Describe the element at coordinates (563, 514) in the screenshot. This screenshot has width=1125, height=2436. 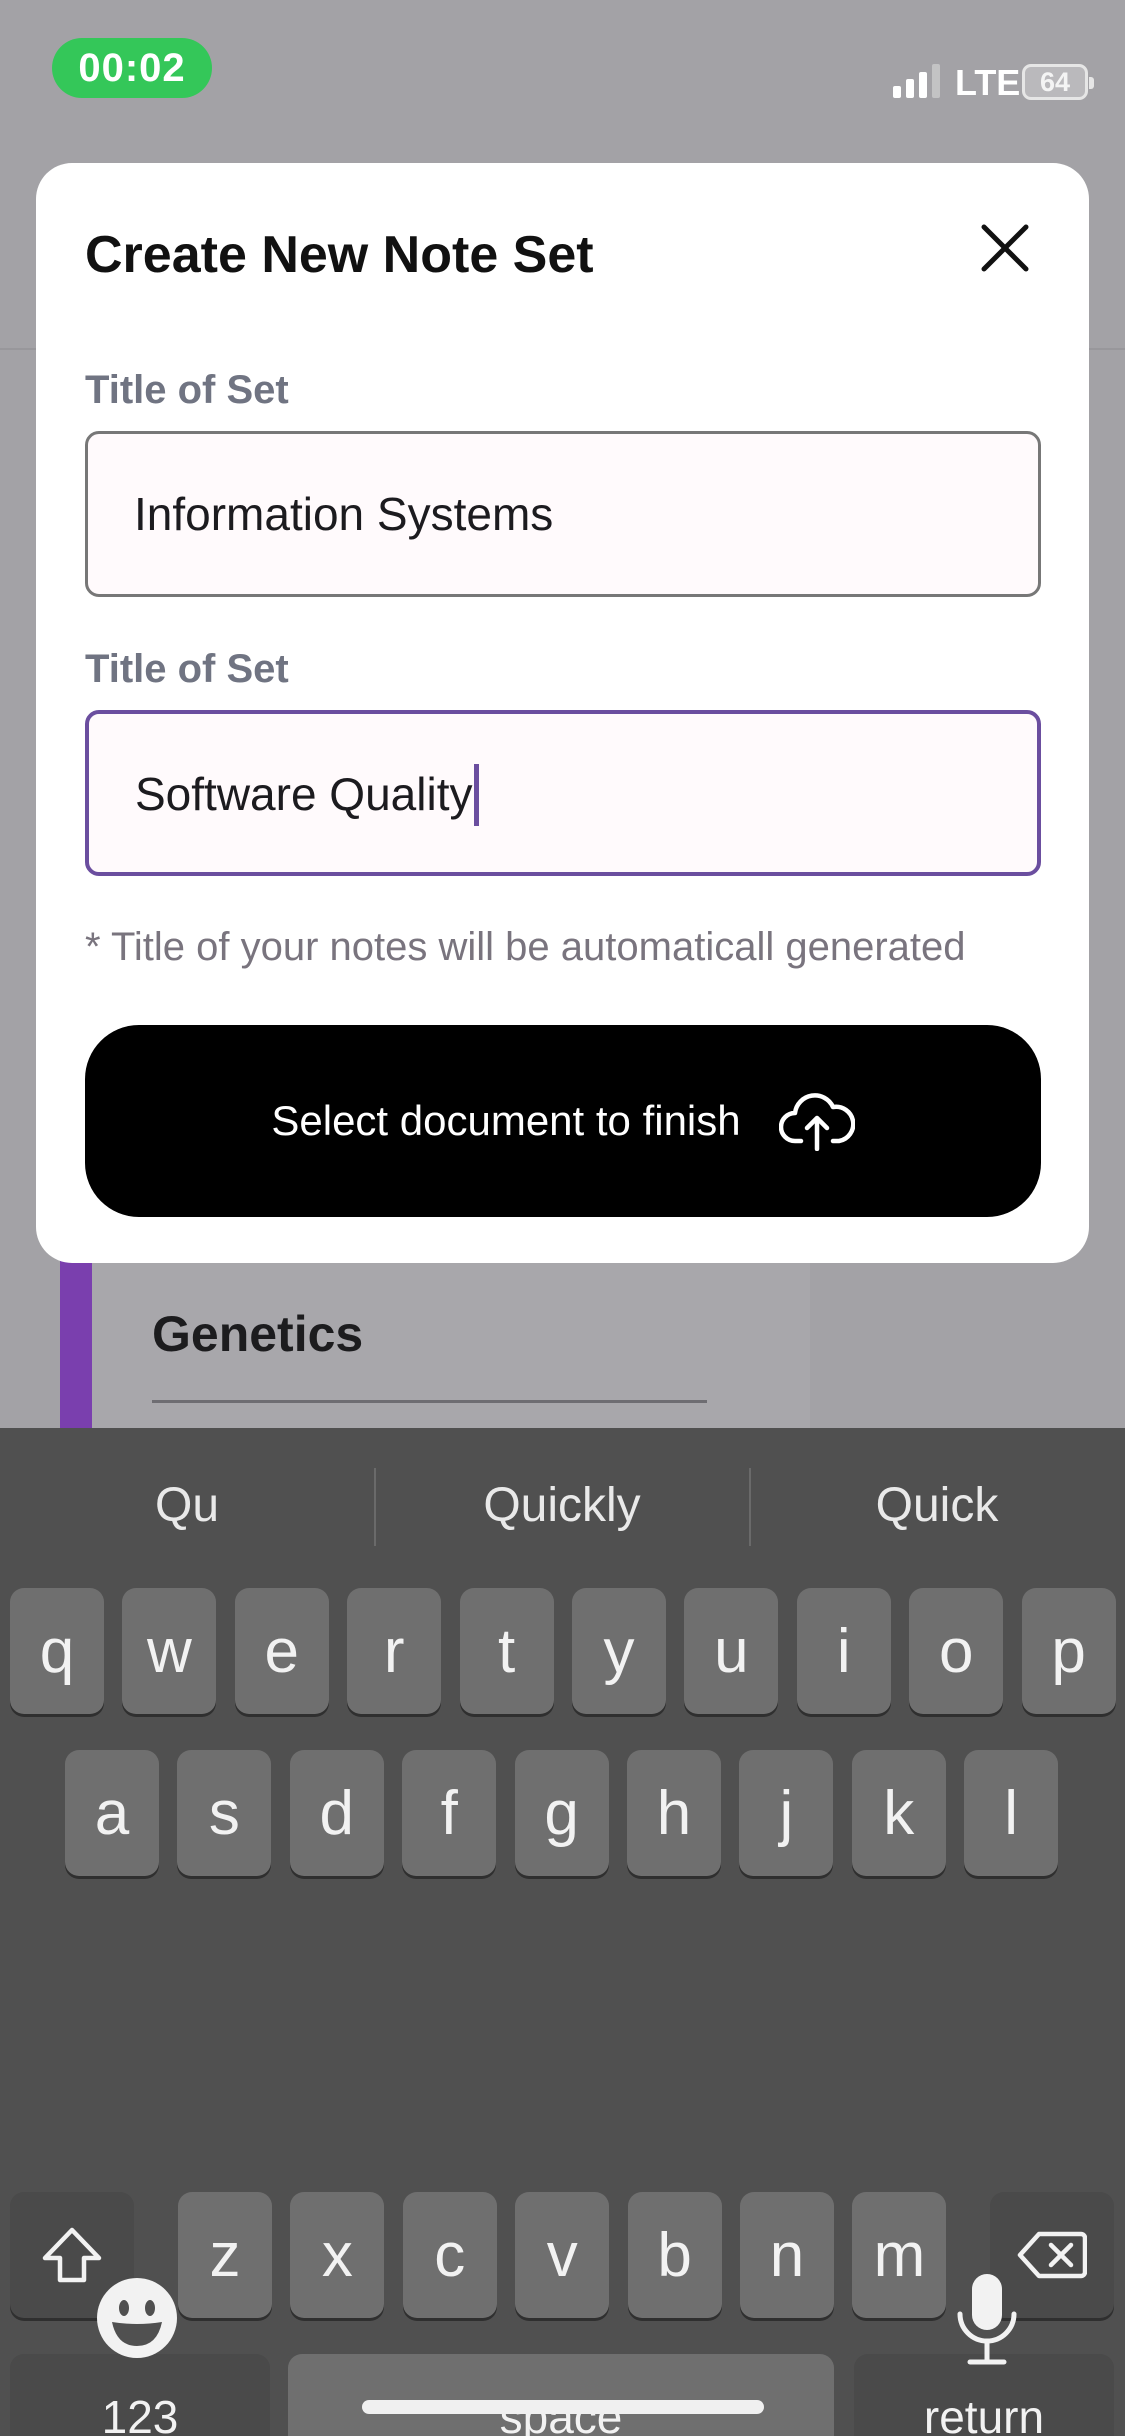
I see `set-title-input: Information Systems` at that location.